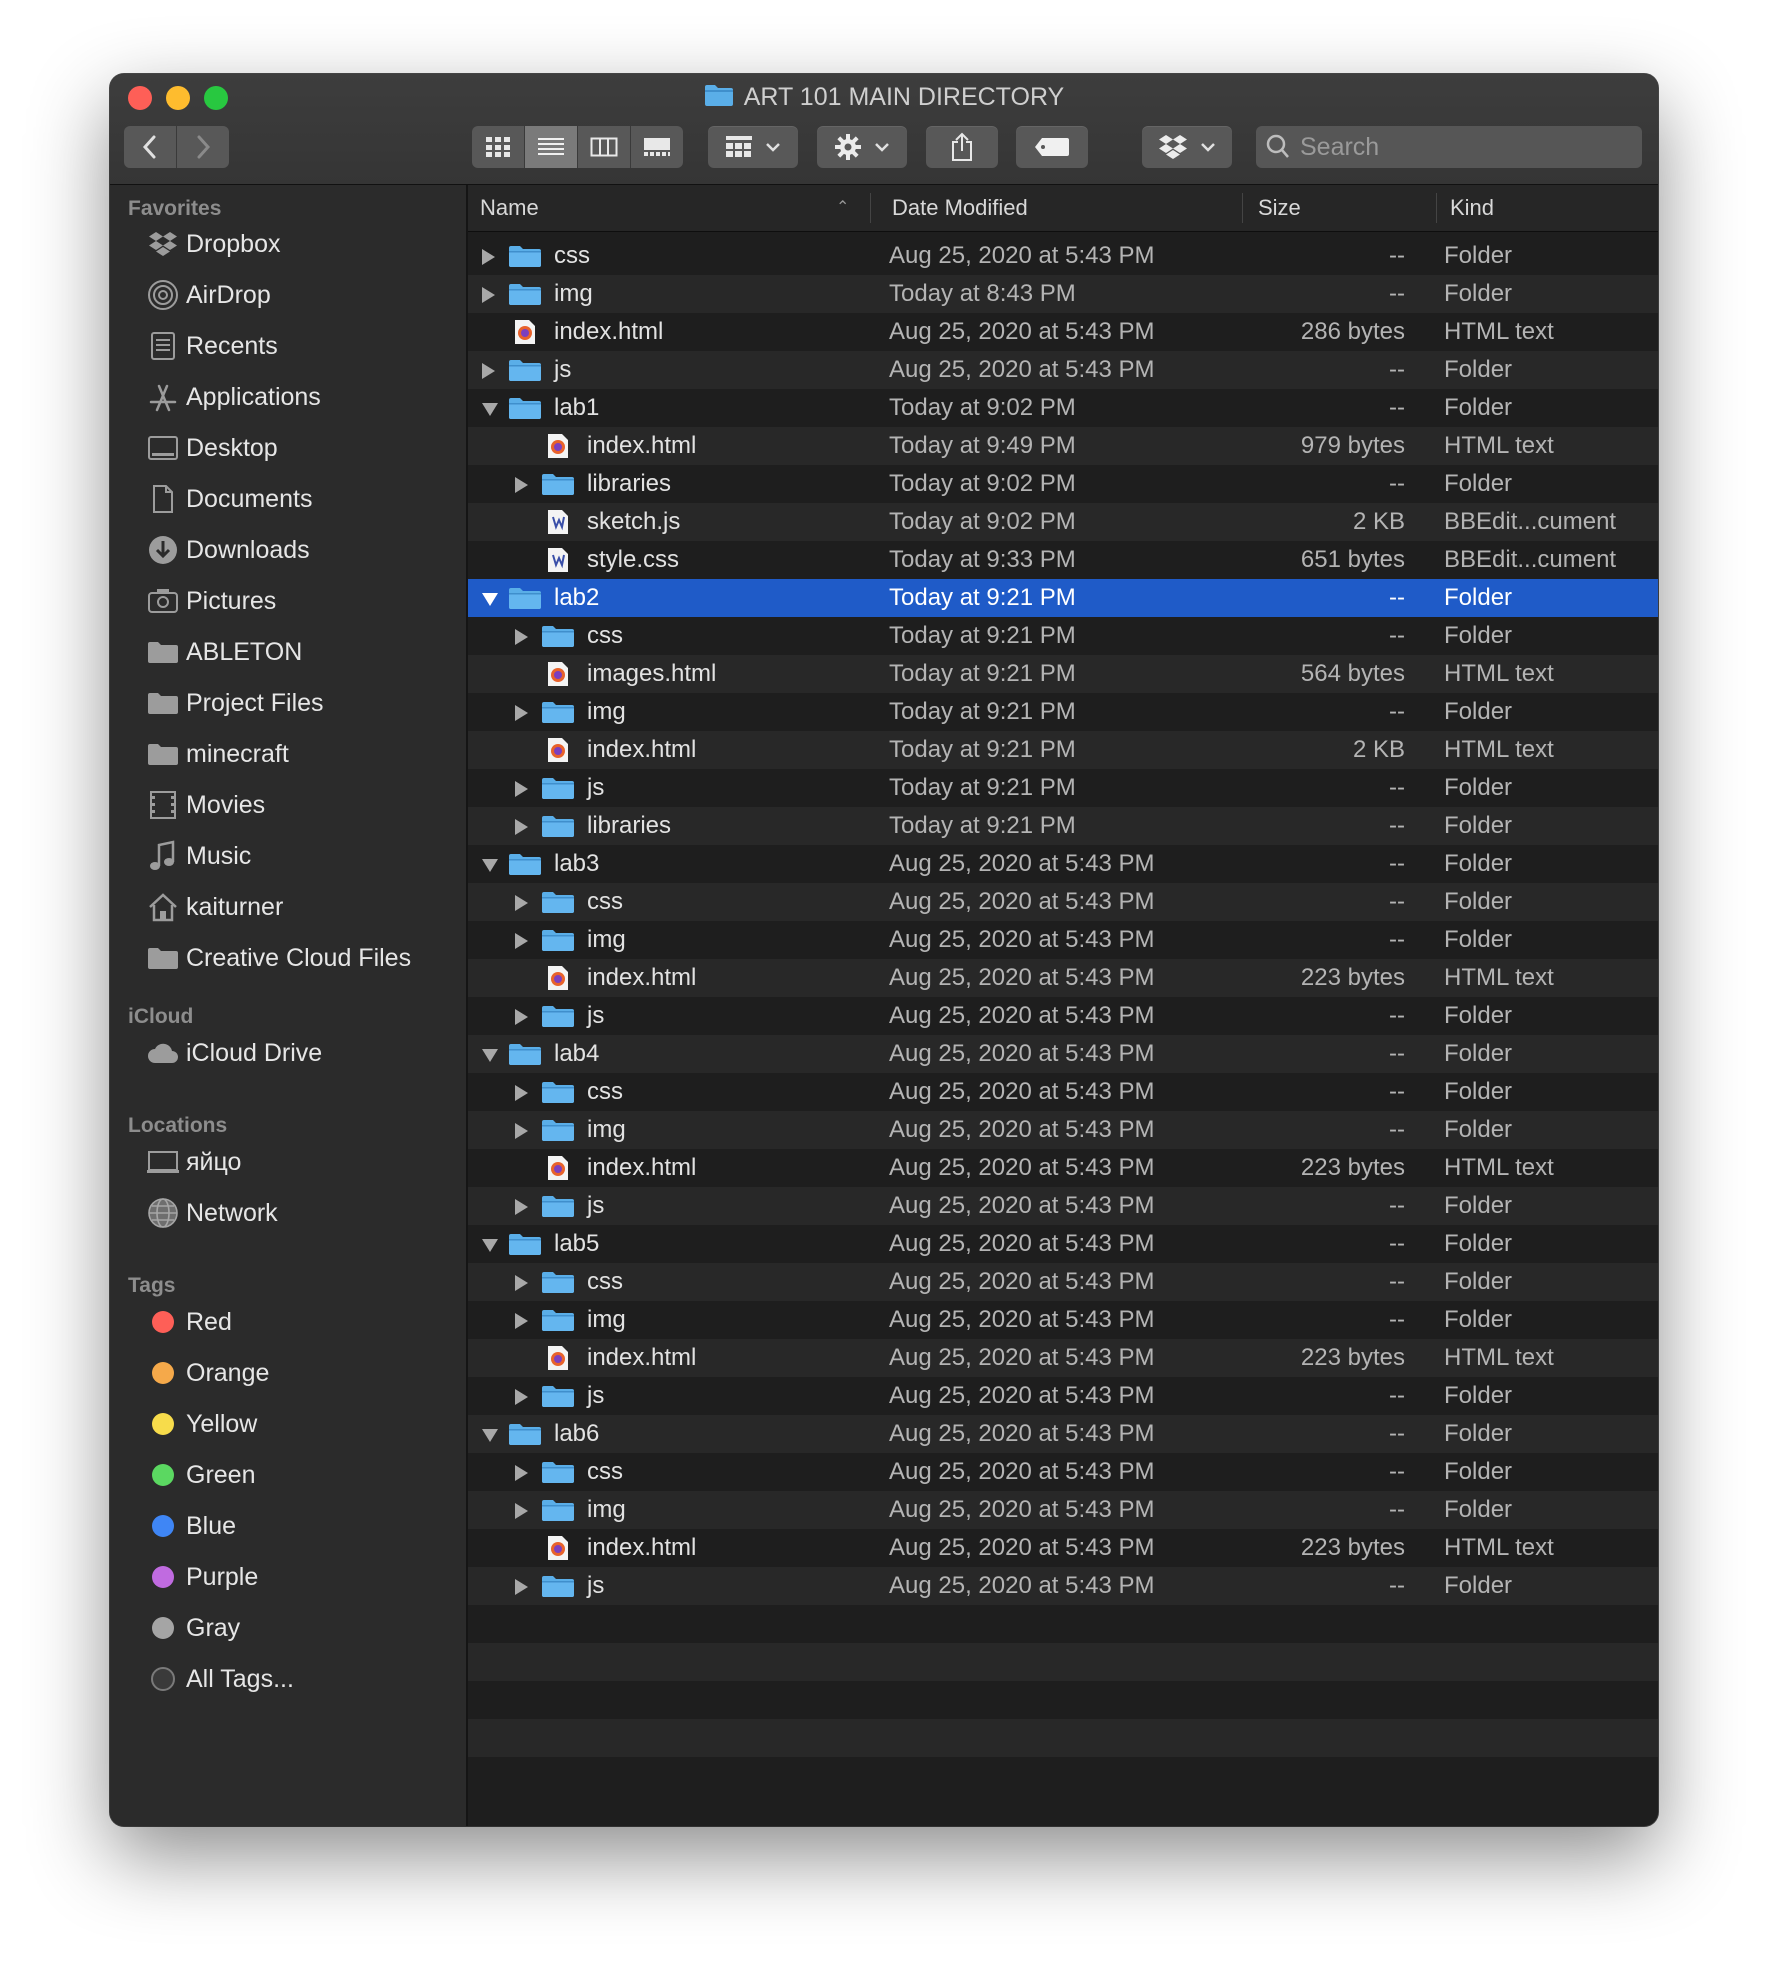  I want to click on sidebar-item-ableton: ABLETON, so click(224, 652).